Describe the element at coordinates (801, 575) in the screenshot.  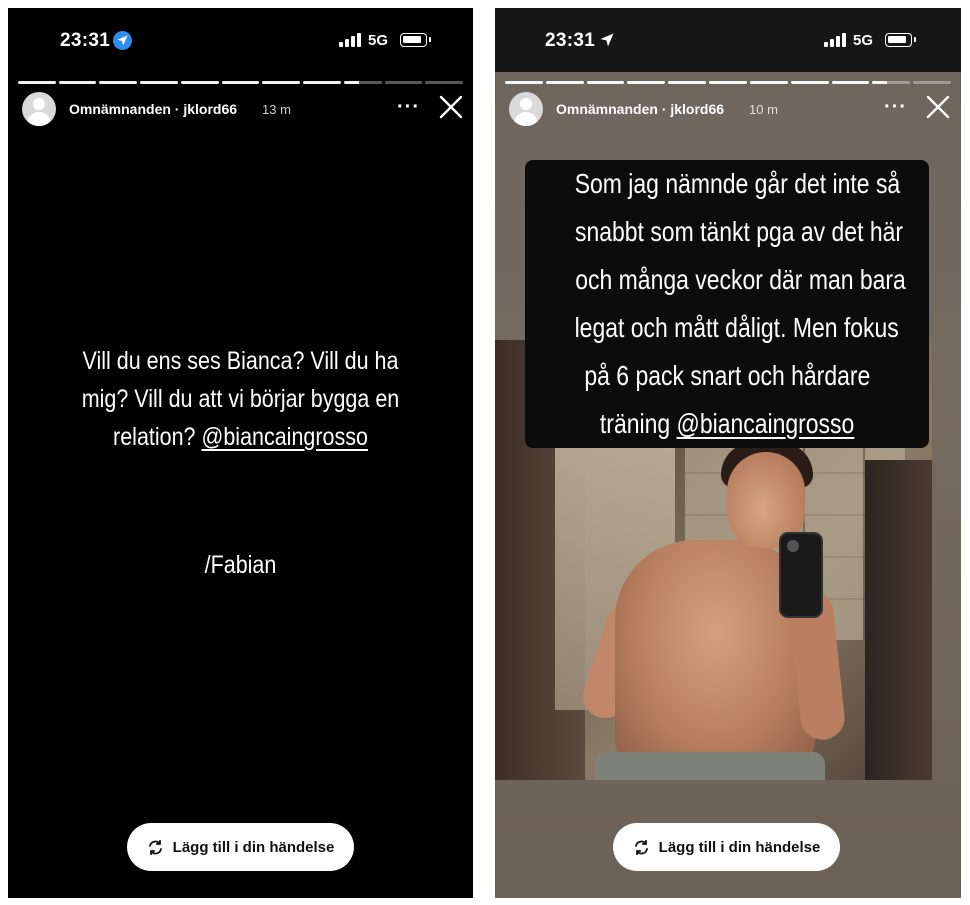
I see `phone-image` at that location.